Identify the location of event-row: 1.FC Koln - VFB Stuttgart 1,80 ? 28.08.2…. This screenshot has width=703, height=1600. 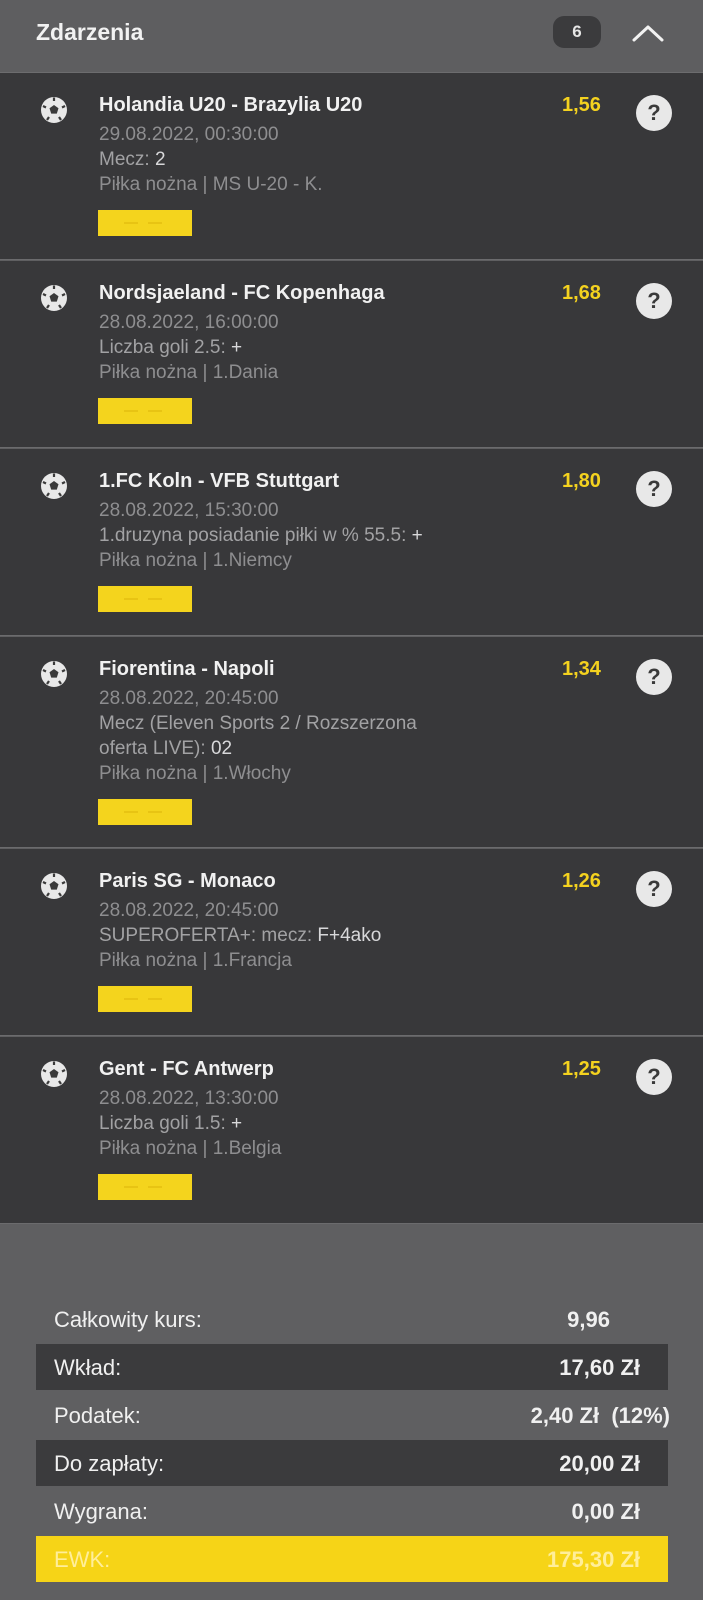
(351, 542).